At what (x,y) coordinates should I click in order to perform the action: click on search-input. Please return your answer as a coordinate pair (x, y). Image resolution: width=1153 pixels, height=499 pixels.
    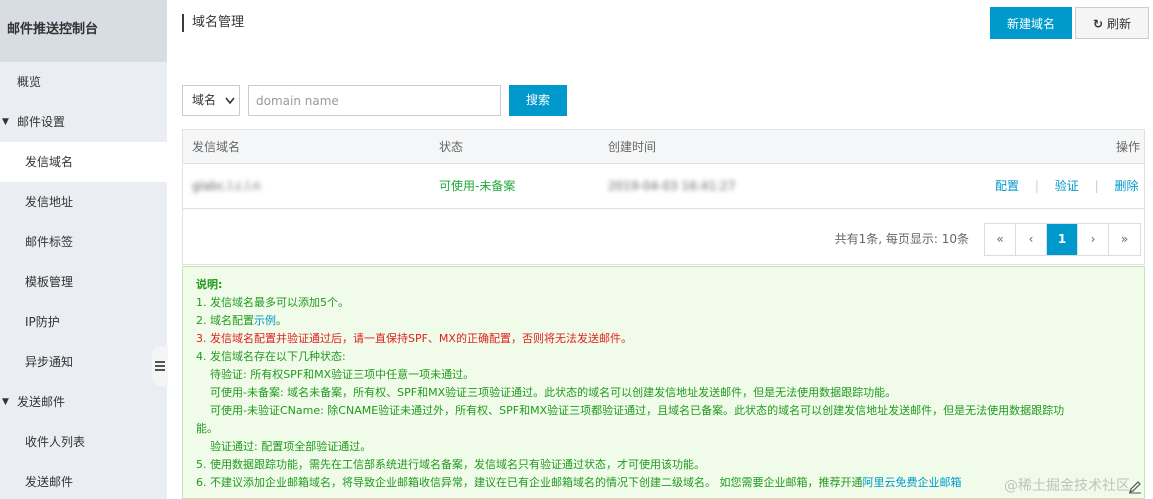
    Looking at the image, I should click on (374, 100).